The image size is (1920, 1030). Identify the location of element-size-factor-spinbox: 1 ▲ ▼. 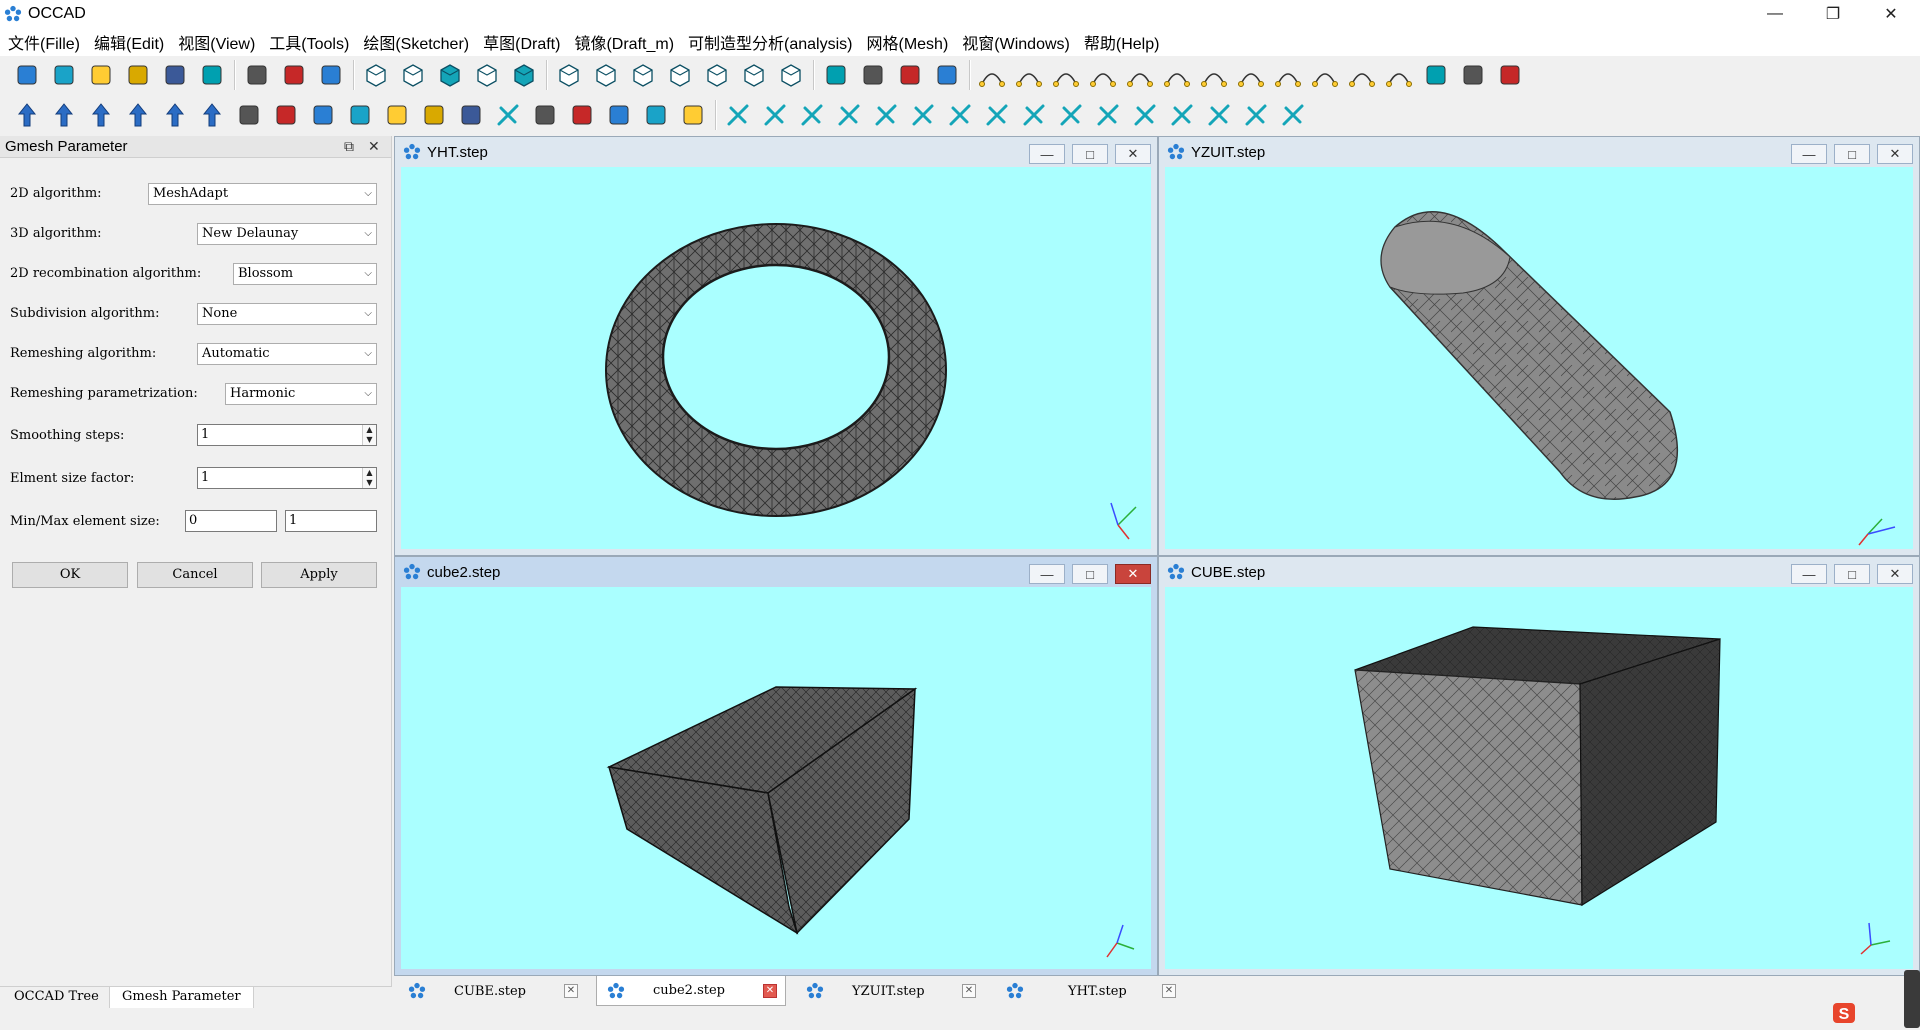
(287, 478).